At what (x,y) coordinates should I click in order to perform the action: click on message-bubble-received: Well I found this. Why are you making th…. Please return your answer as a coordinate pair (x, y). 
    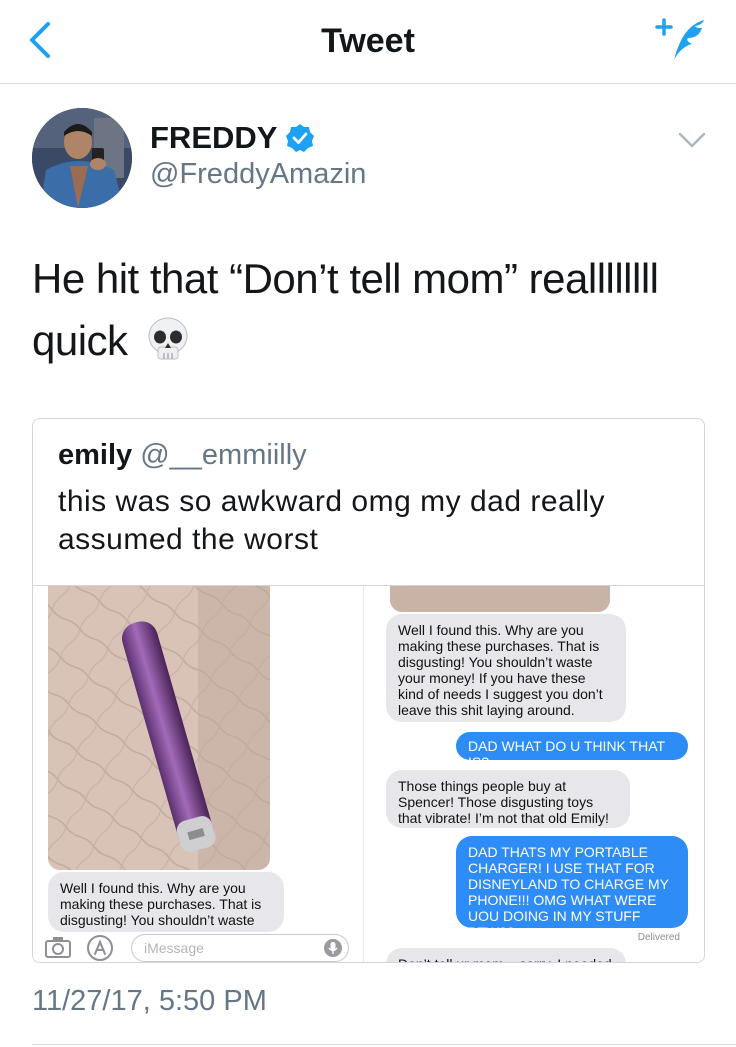
    Looking at the image, I should click on (506, 668).